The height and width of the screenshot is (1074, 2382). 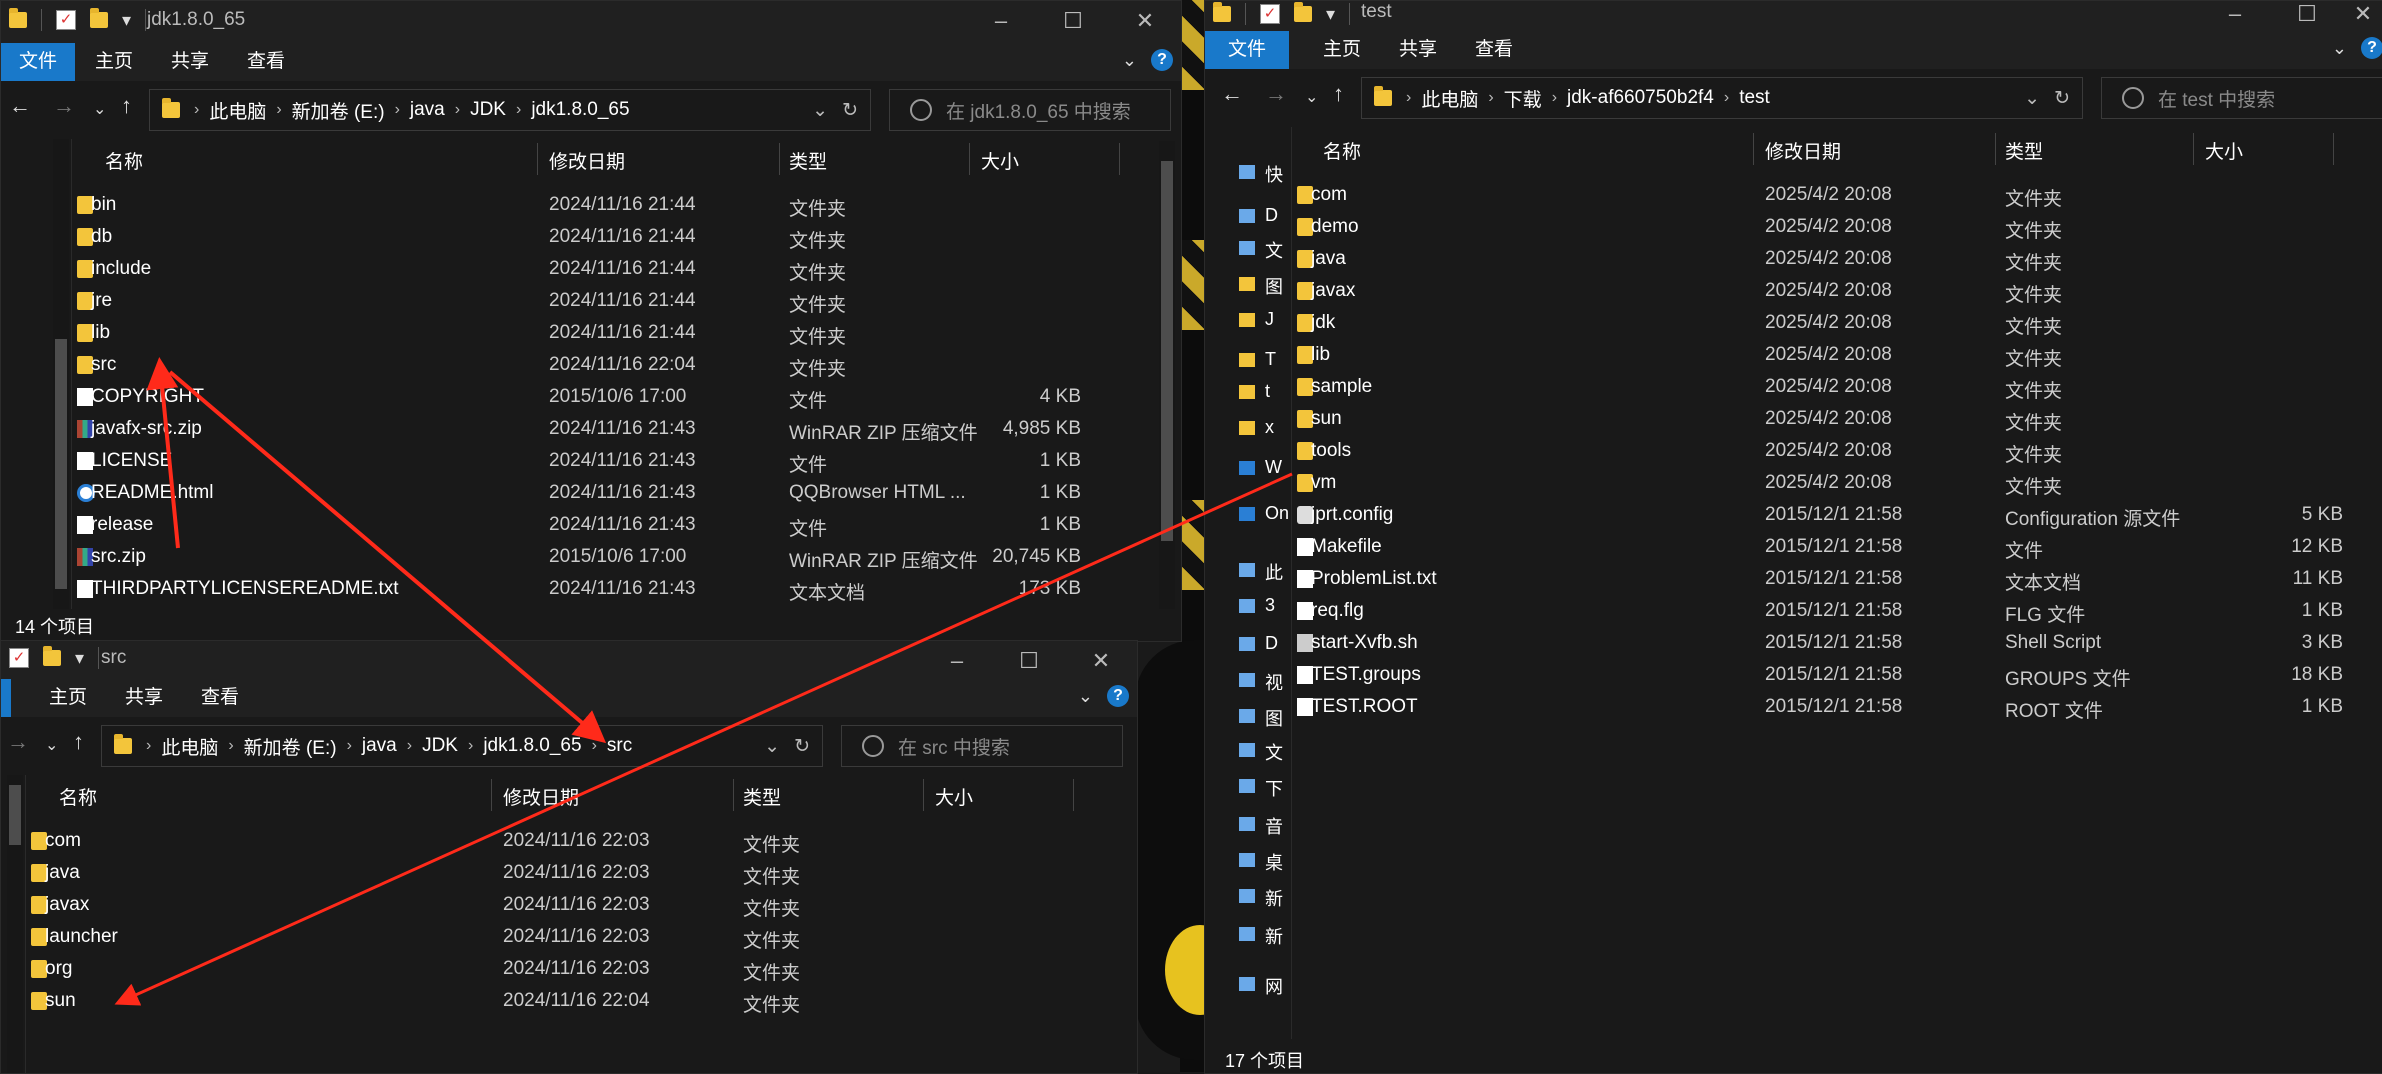 What do you see at coordinates (1640, 98) in the screenshot?
I see `breadcrumb-item: jdk-af660750b2f4` at bounding box center [1640, 98].